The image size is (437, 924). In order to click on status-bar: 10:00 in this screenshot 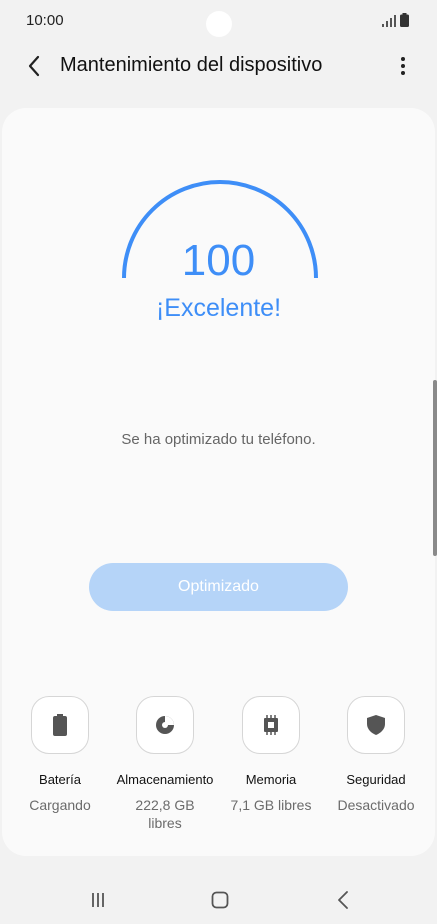, I will do `click(218, 22)`.